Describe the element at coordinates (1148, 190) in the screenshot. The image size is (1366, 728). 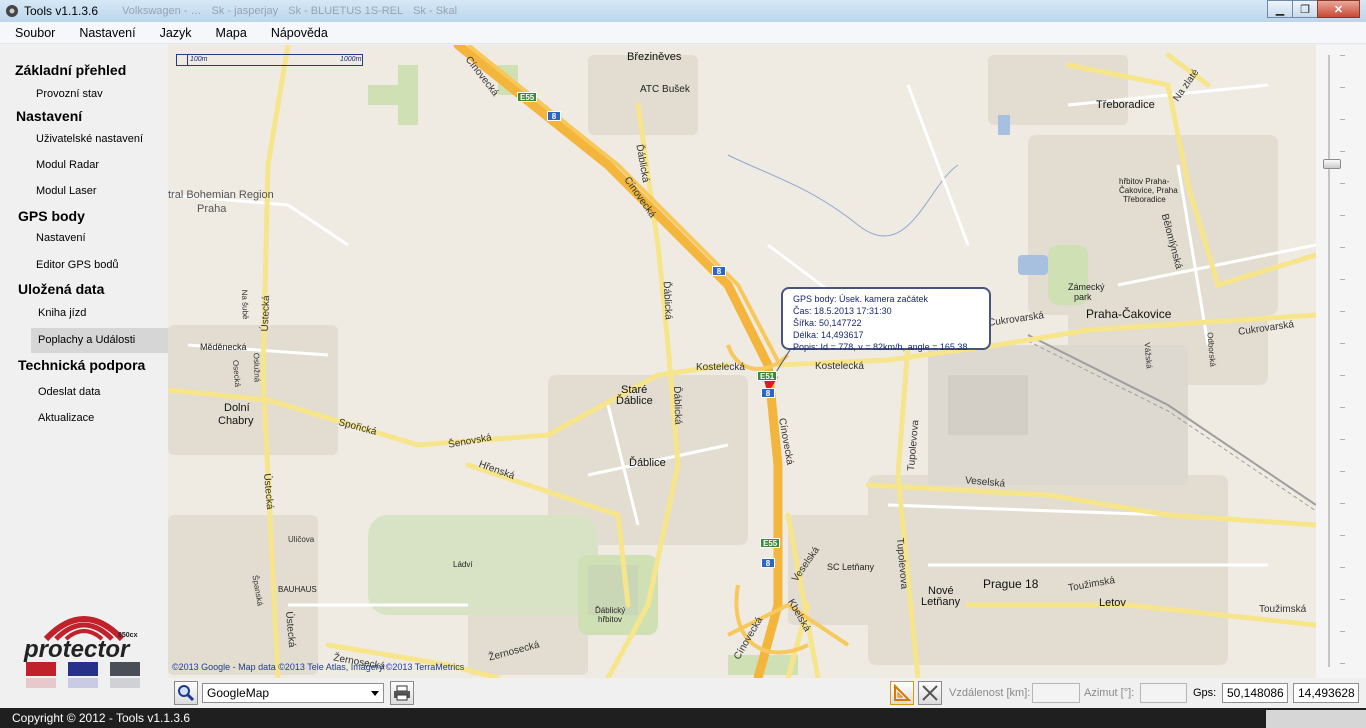
I see `label-hrbitov-cakovice: Čakovice, Praha` at that location.